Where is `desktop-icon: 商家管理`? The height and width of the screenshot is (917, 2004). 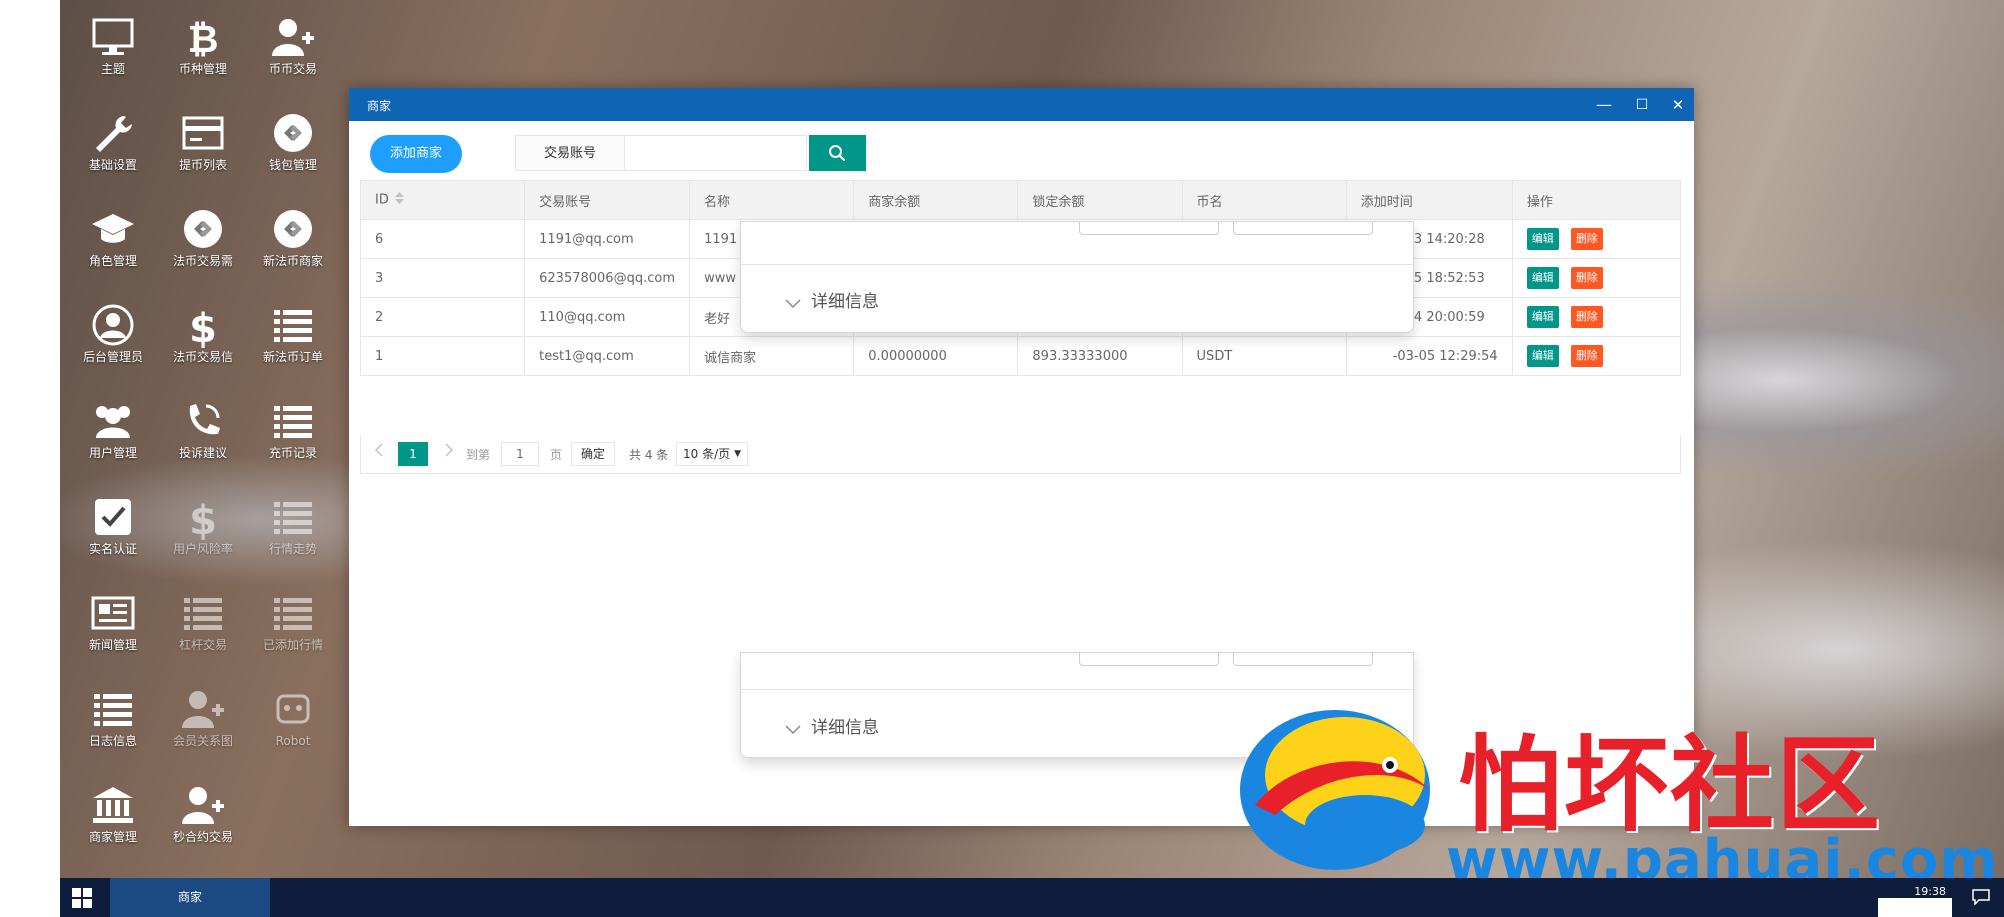 desktop-icon: 商家管理 is located at coordinates (113, 811).